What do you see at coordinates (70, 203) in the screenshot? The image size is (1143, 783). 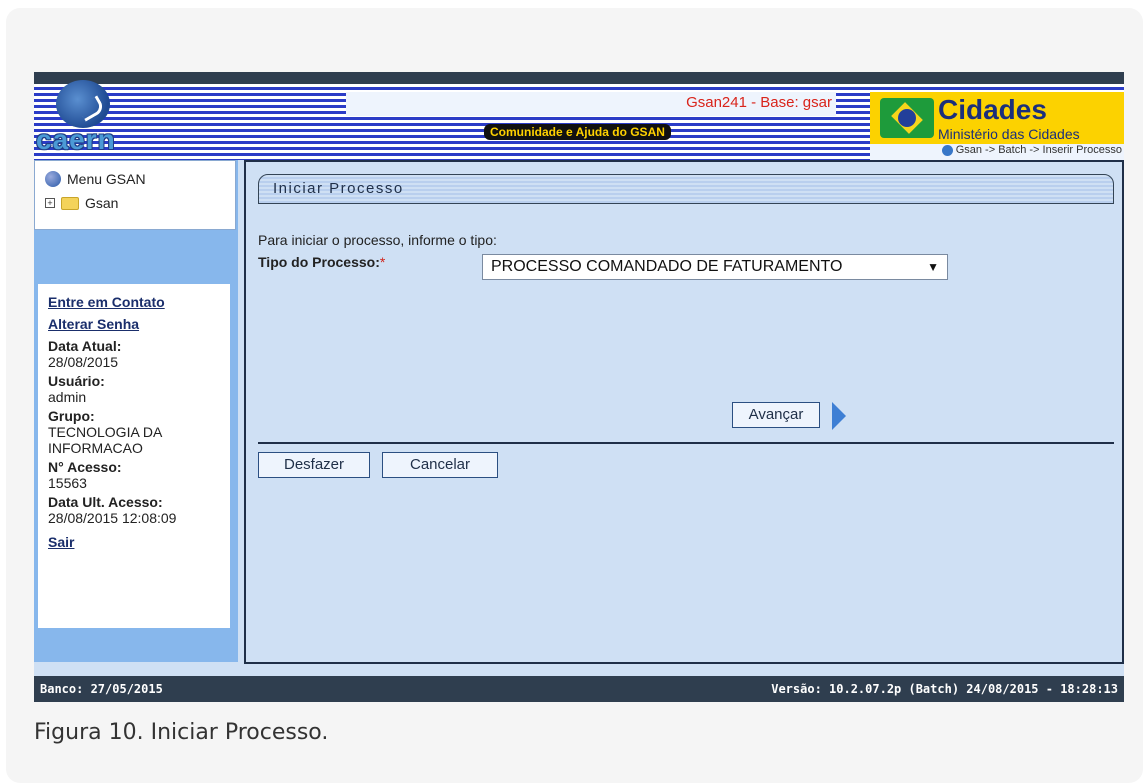 I see `folder-icon` at bounding box center [70, 203].